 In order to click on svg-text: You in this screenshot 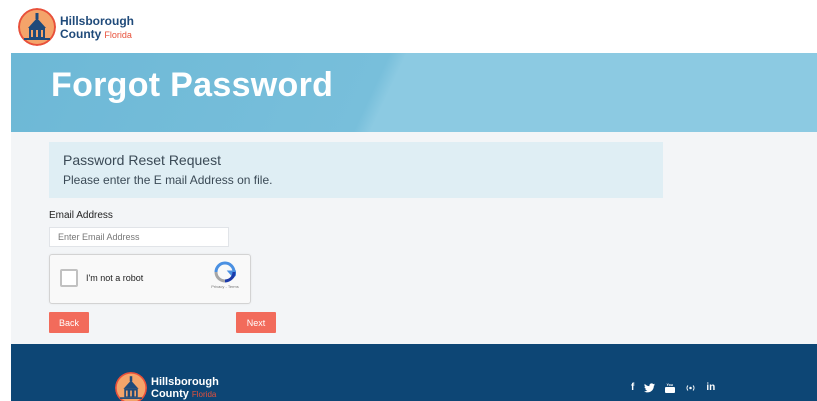, I will do `click(670, 385)`.